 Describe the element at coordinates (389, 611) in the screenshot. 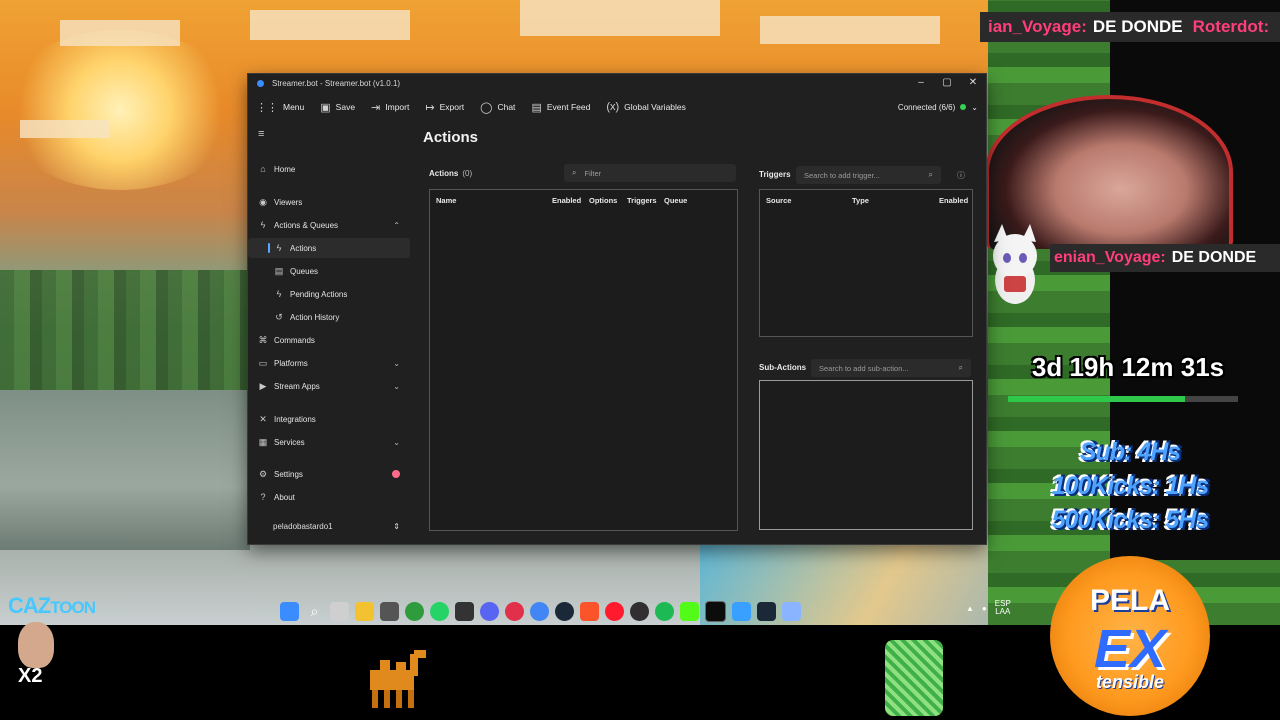

I see `terminal-icon` at that location.